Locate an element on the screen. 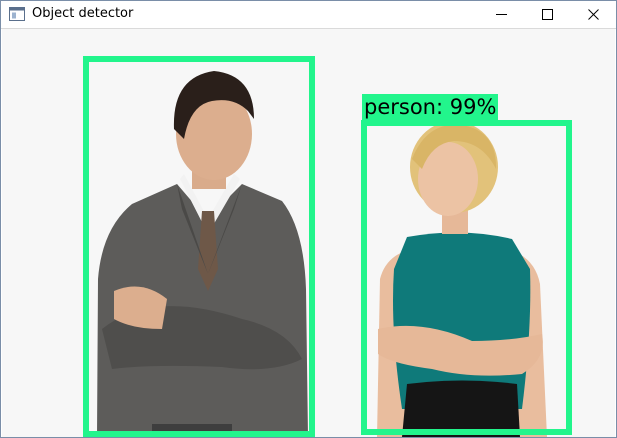 The width and height of the screenshot is (617, 438). maximize-icon is located at coordinates (547, 14).